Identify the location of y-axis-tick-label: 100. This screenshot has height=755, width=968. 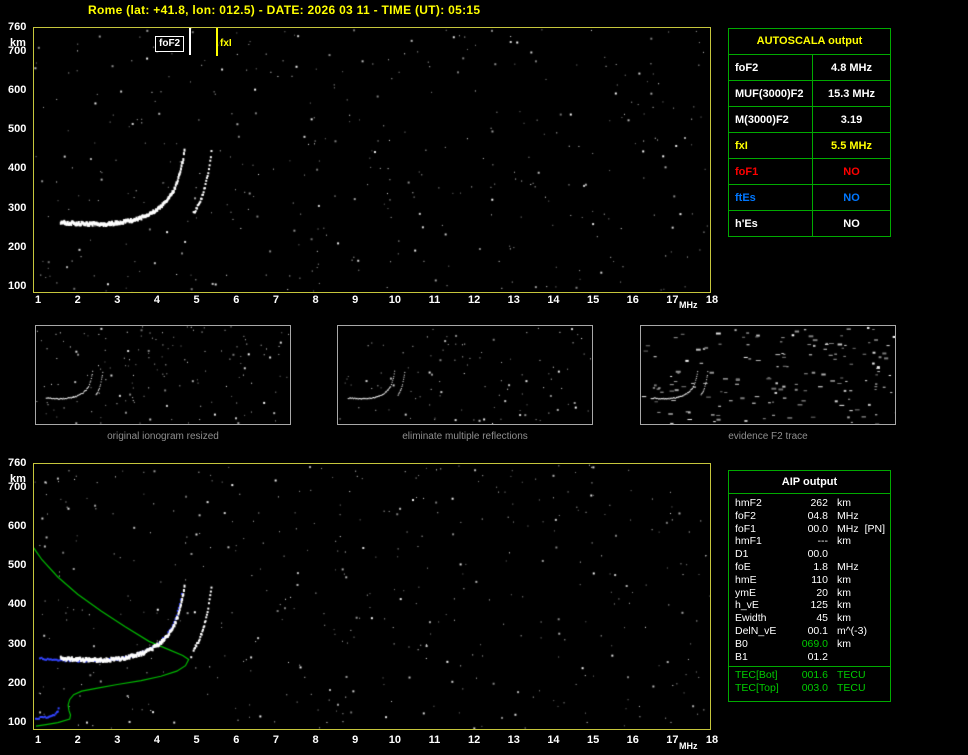
(17, 721).